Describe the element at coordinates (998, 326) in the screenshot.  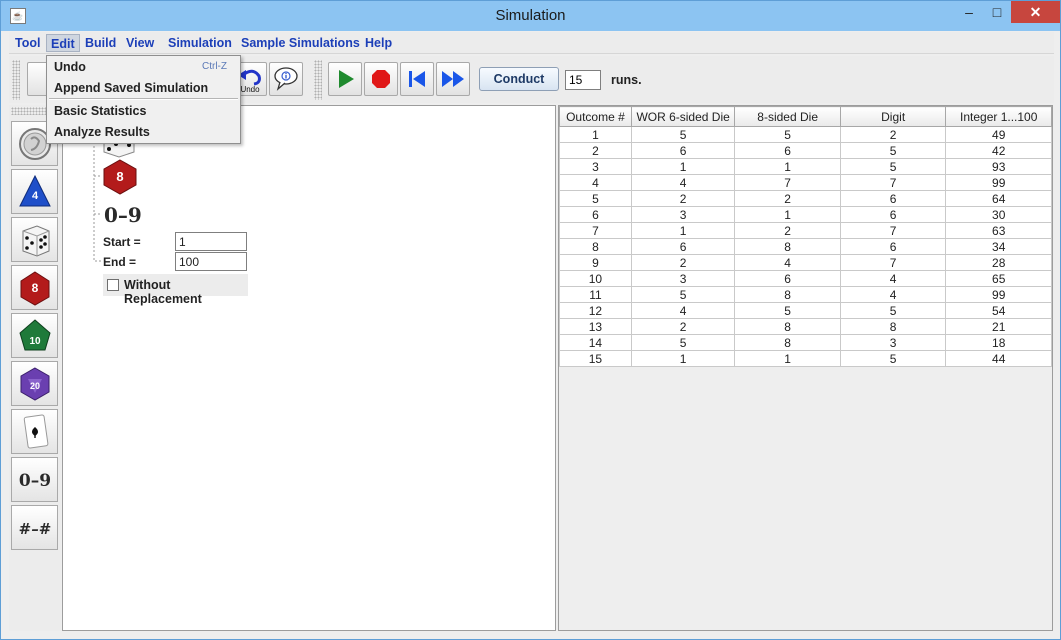
I see `table-cell: 21` at that location.